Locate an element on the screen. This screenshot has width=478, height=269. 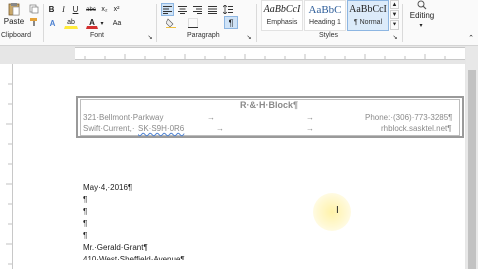
font-color-button: A is located at coordinates (92, 23).